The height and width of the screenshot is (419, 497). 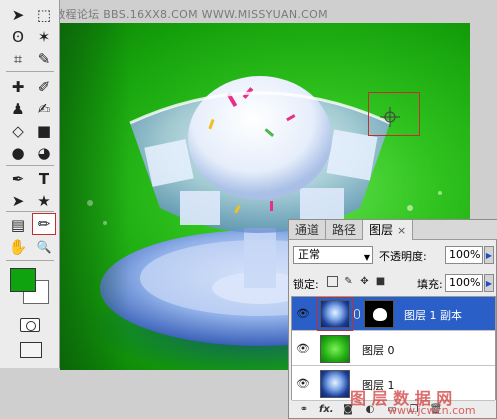 What do you see at coordinates (401, 230) in the screenshot?
I see `close-icon: ×` at bounding box center [401, 230].